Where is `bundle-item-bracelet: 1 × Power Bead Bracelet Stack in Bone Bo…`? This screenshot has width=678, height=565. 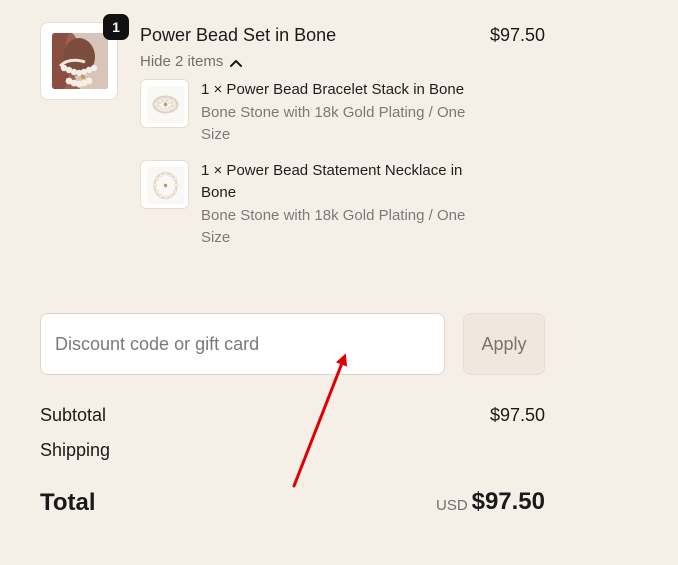 bundle-item-bracelet: 1 × Power Bead Bracelet Stack in Bone Bo… is located at coordinates (305, 113).